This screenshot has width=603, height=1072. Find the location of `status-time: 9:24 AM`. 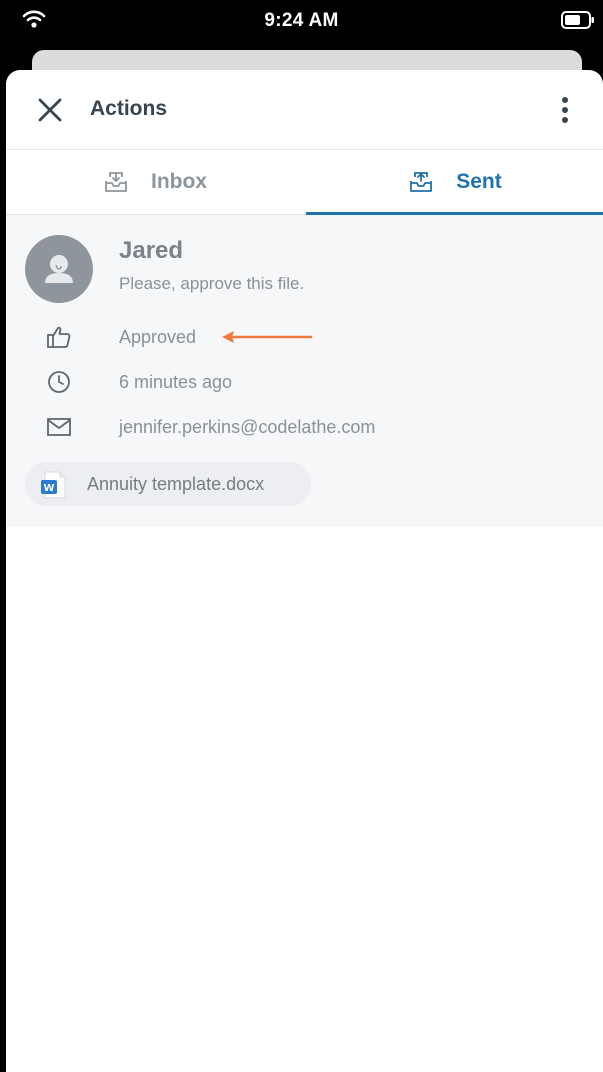

status-time: 9:24 AM is located at coordinates (301, 20).